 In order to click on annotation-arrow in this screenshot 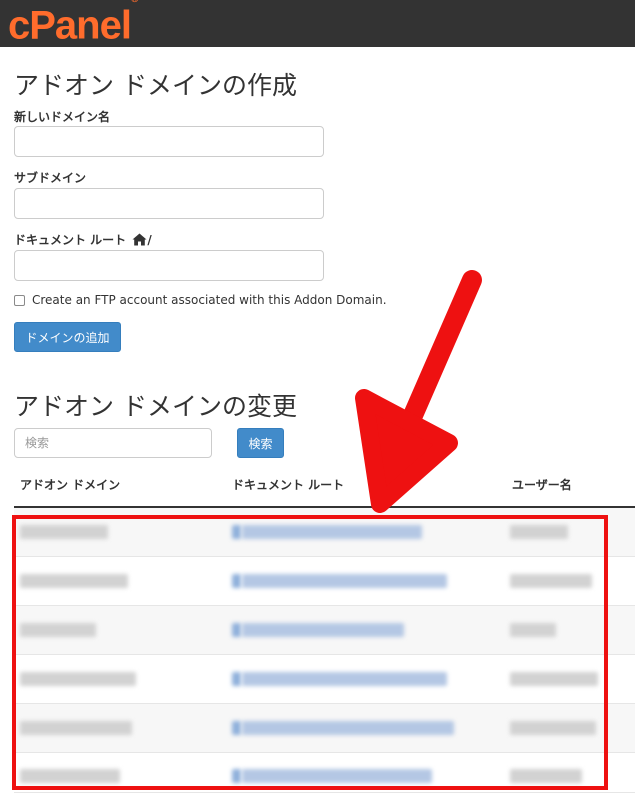, I will do `click(418, 391)`.